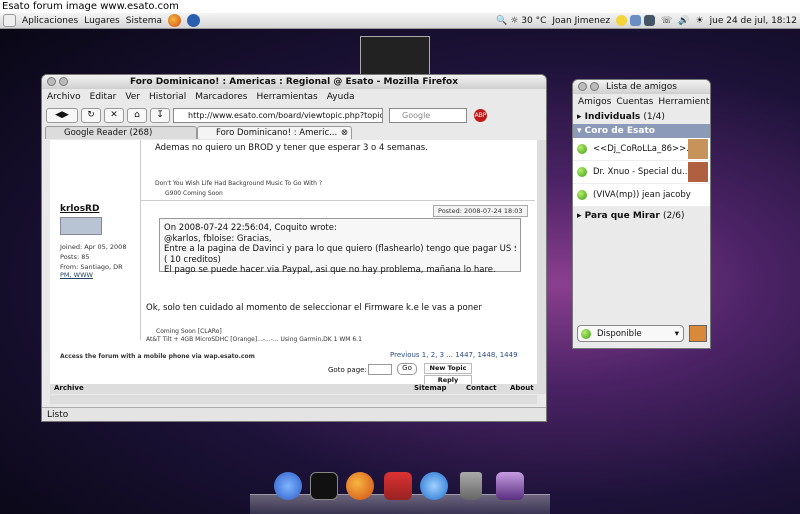 This screenshot has height=514, width=800. Describe the element at coordinates (407, 369) in the screenshot. I see `go-button: Go` at that location.